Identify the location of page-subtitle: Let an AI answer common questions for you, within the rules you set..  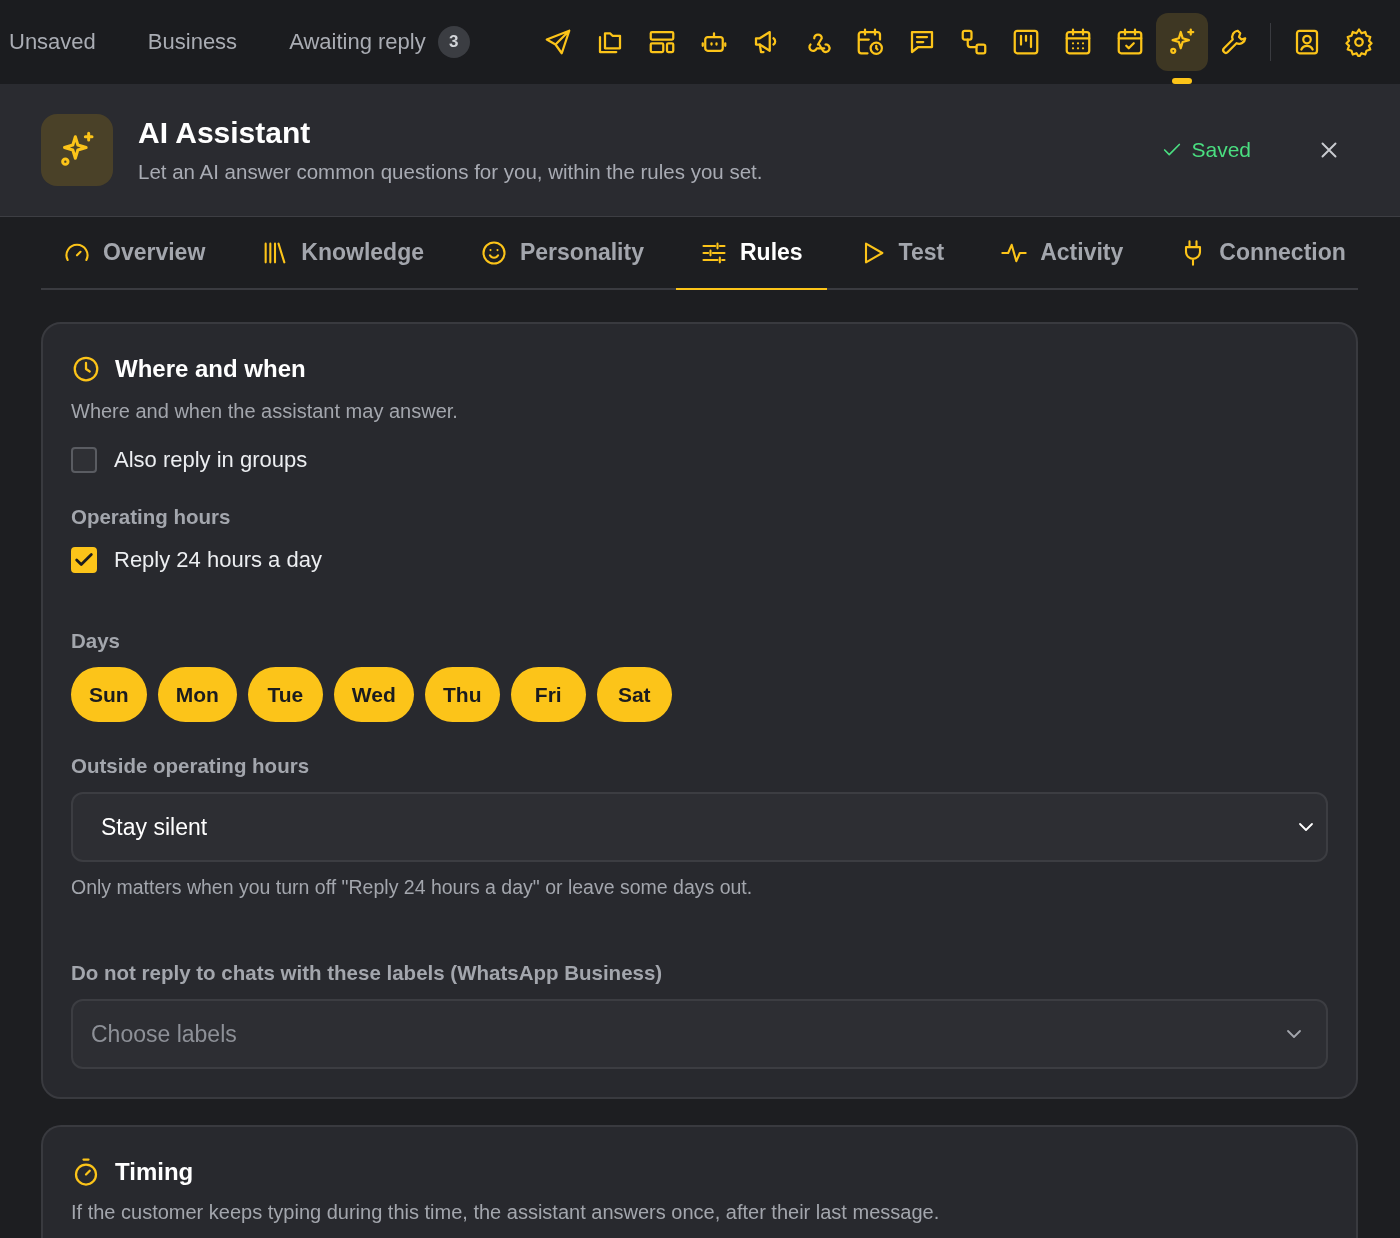
(451, 172).